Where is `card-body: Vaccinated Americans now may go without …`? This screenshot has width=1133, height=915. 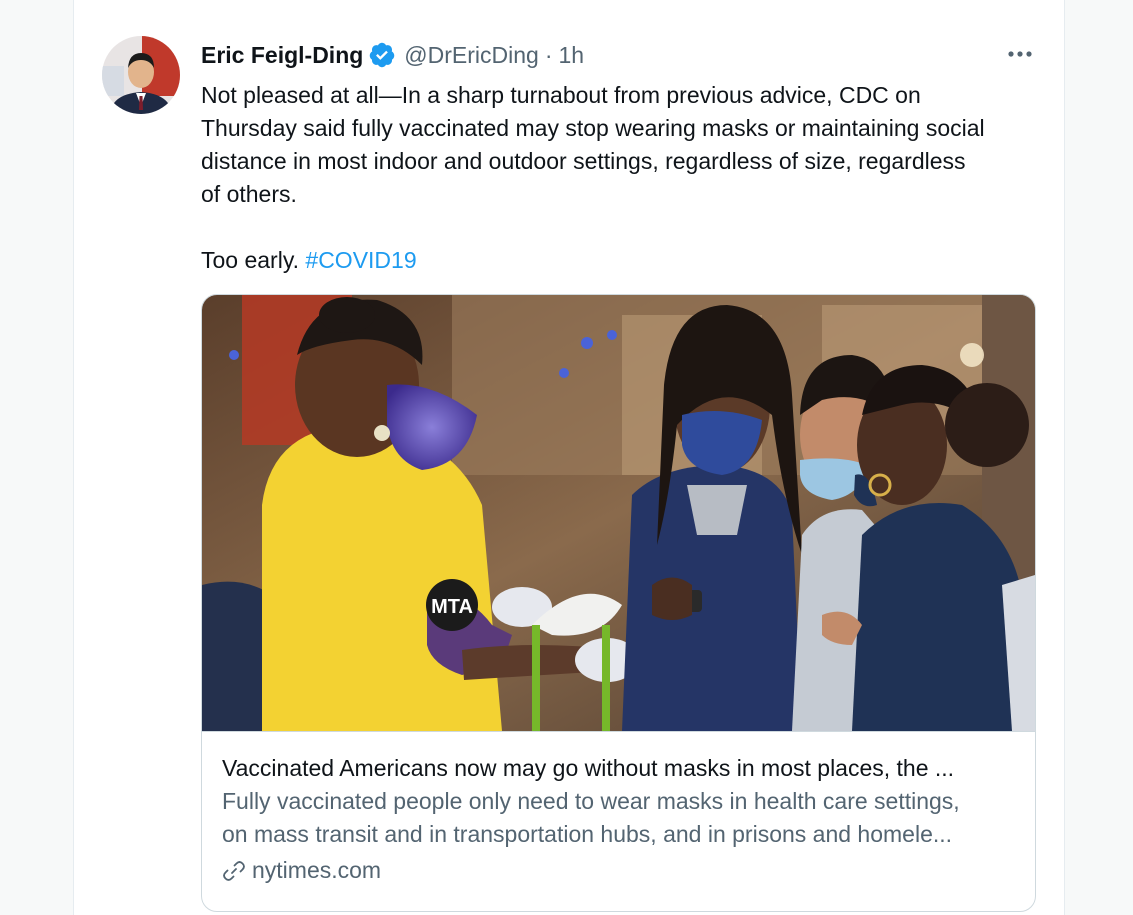
card-body: Vaccinated Americans now may go without … is located at coordinates (619, 819).